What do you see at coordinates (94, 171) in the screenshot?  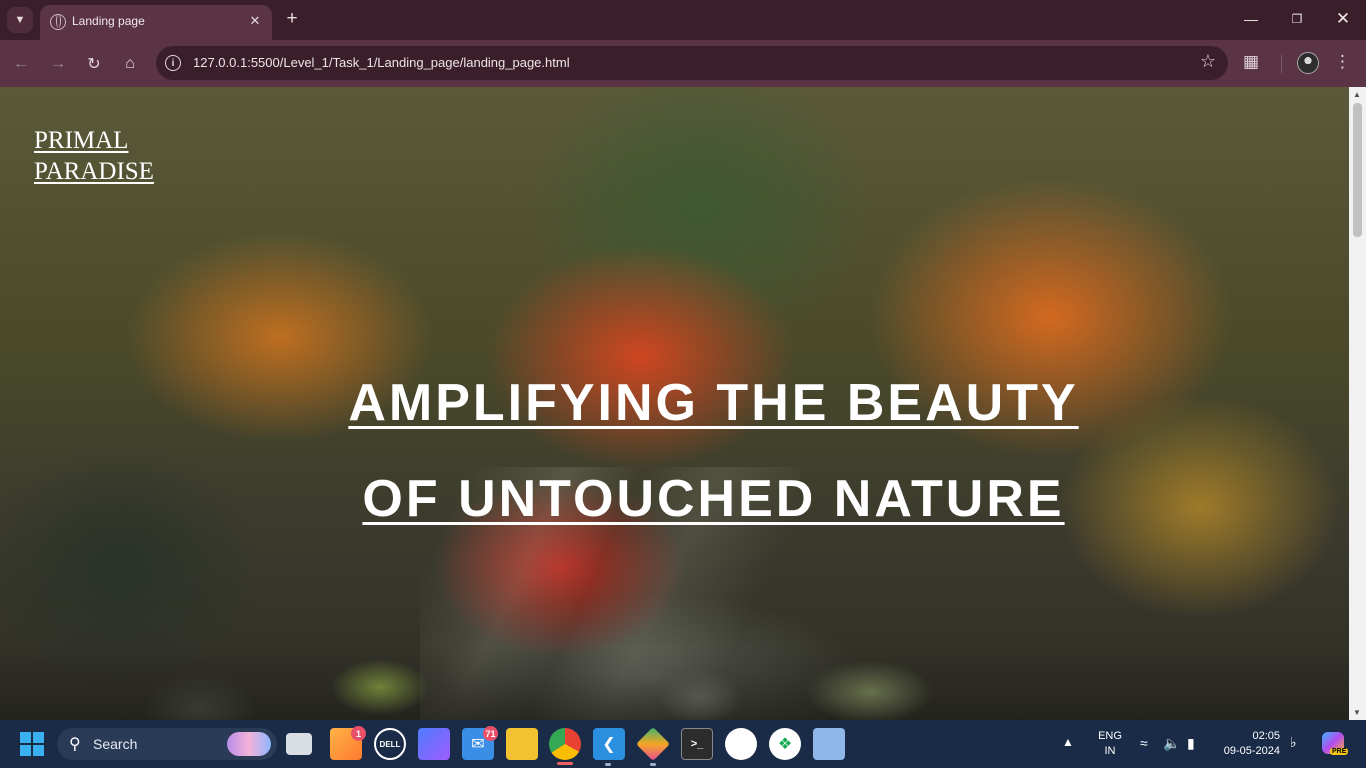 I see `brand-line-2: PARADISE` at bounding box center [94, 171].